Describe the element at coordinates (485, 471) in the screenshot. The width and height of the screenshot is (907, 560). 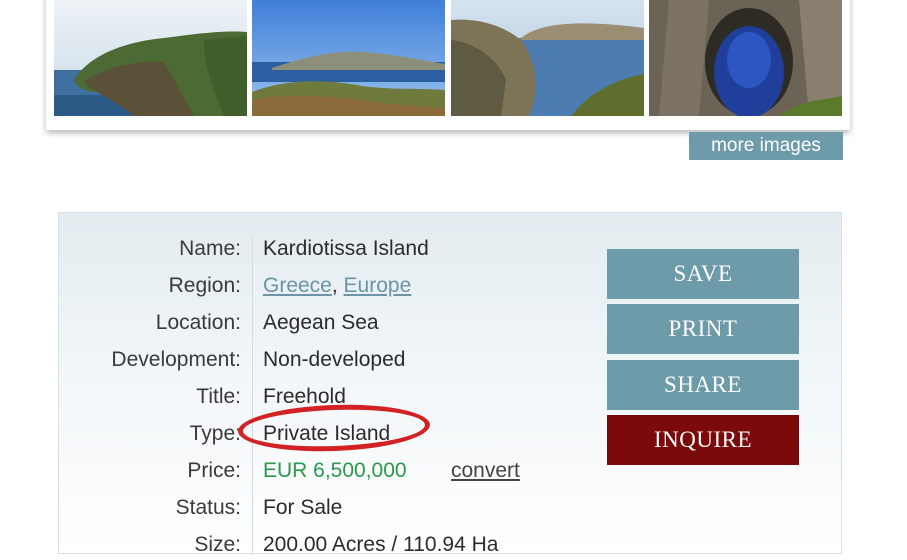
I see `convert-link: convert` at that location.